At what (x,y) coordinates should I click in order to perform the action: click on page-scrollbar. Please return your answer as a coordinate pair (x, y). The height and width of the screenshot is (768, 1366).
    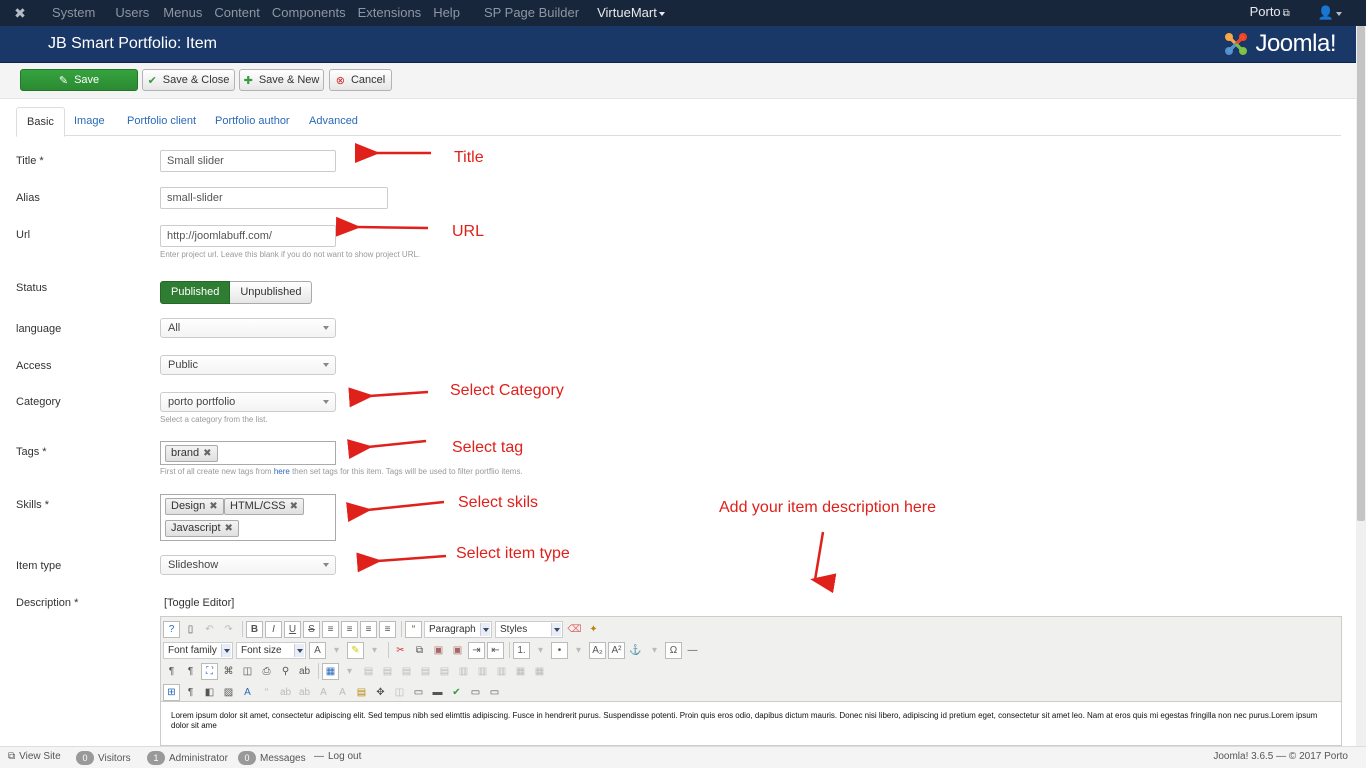
    Looking at the image, I should click on (1361, 386).